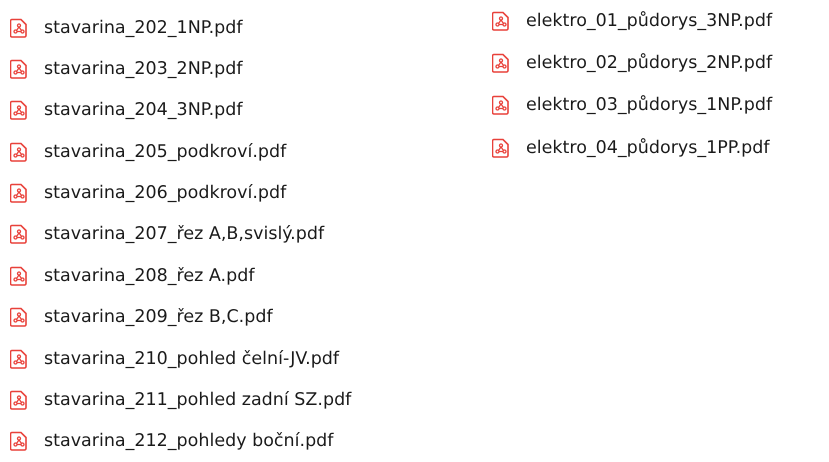 This screenshot has width=829, height=462. Describe the element at coordinates (189, 441) in the screenshot. I see `file-name: stavarina_212_pohledy boční.pdf` at that location.